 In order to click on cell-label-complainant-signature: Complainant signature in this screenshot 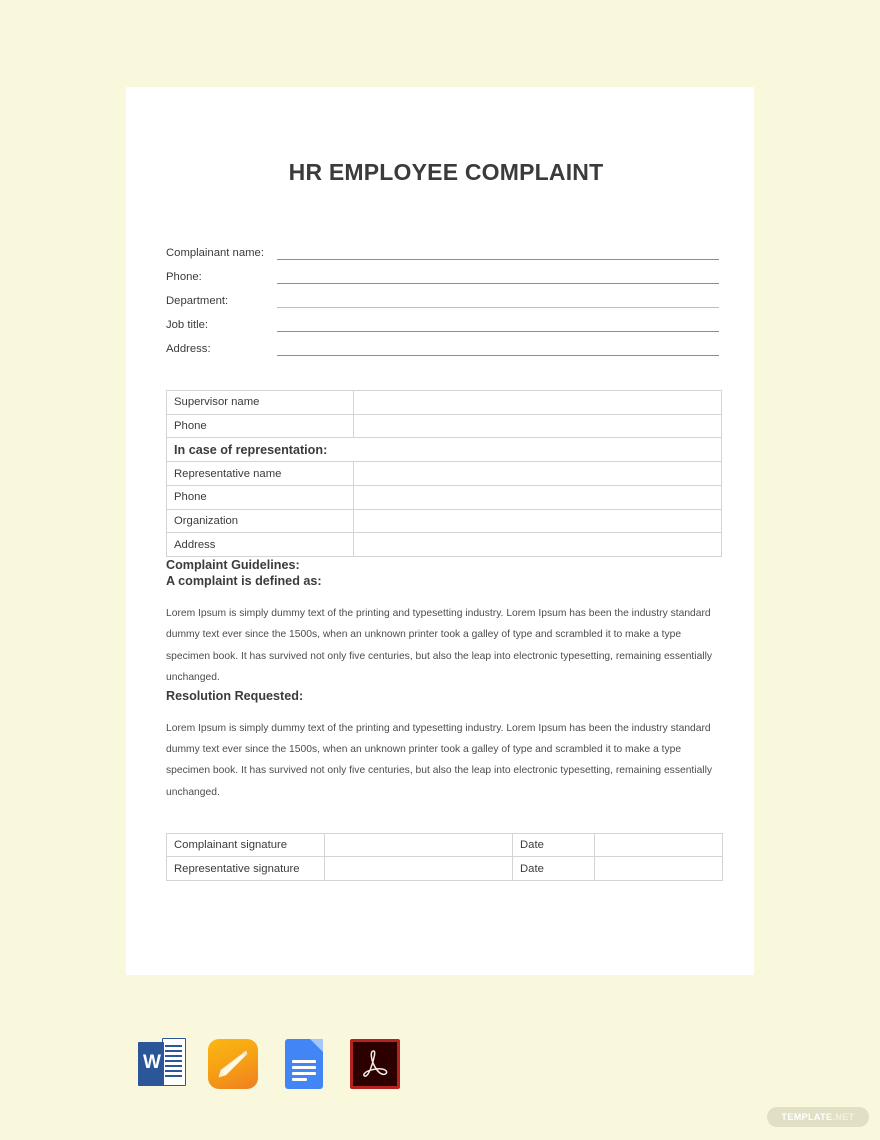, I will do `click(245, 845)`.